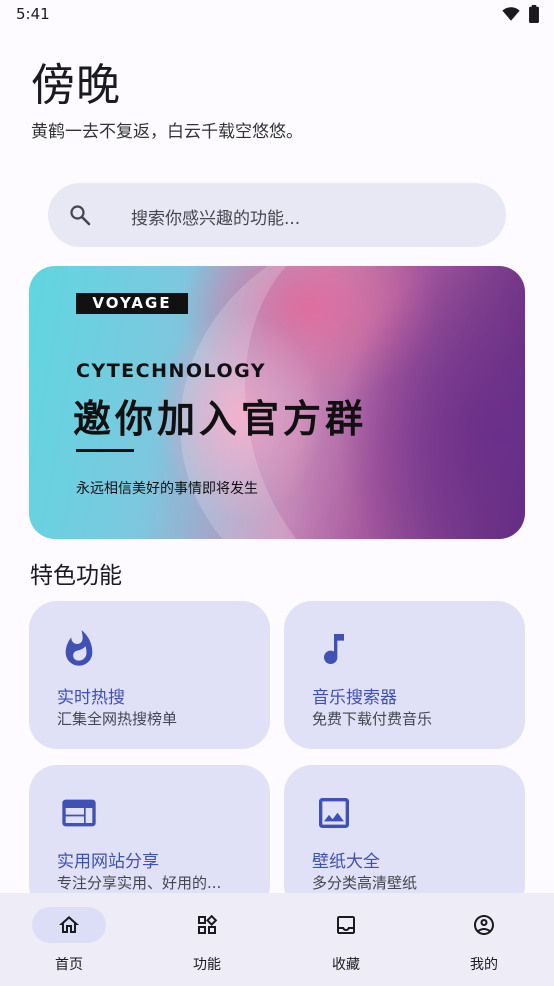  Describe the element at coordinates (167, 489) in the screenshot. I see `banner-caption: 永远相信美好的事情即将发生` at that location.